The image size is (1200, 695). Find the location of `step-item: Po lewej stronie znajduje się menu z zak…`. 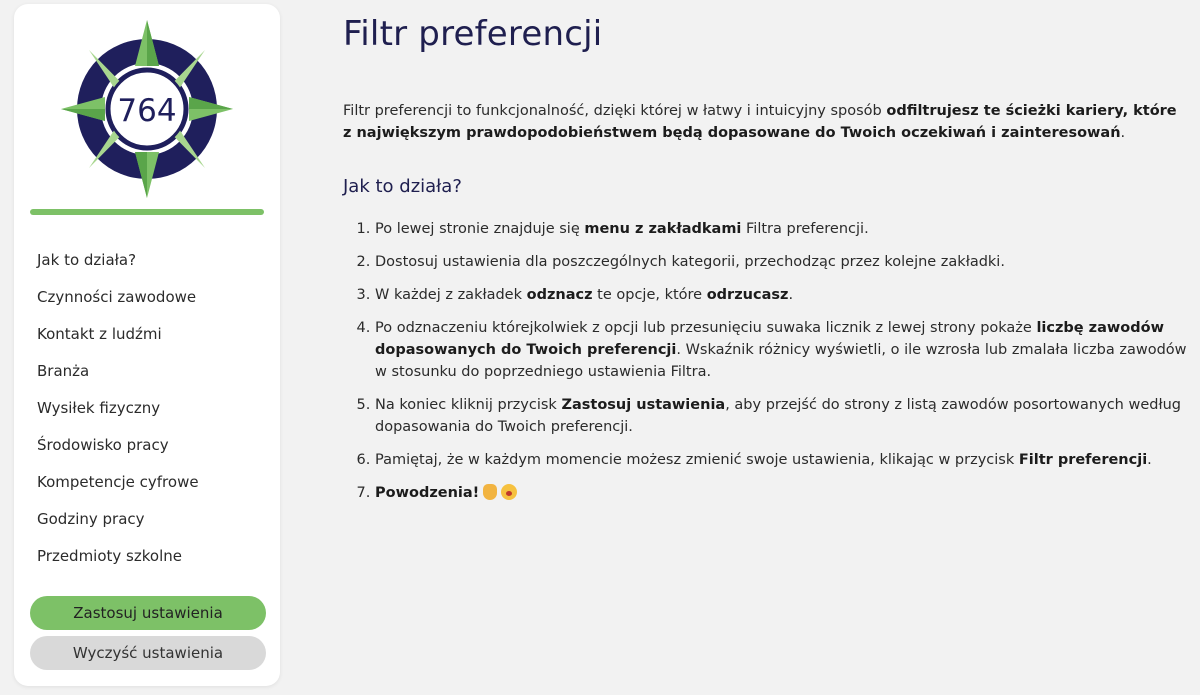

step-item: Po lewej stronie znajduje się menu z zak… is located at coordinates (781, 229).